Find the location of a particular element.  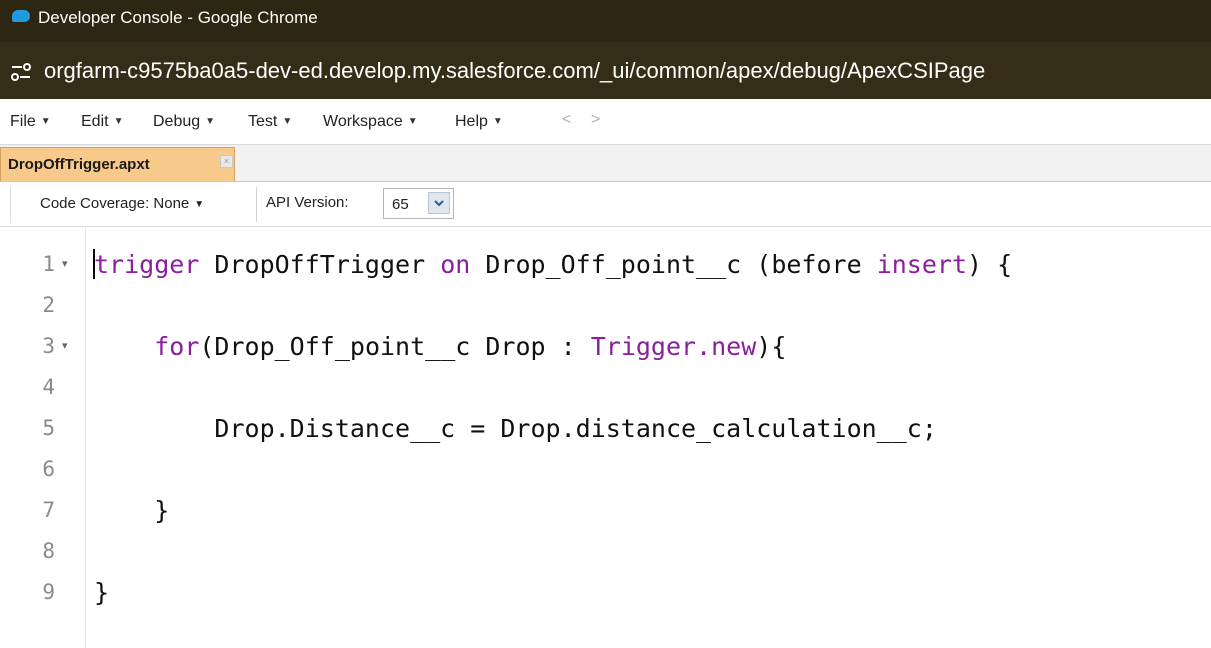

code-line: 9} is located at coordinates (605, 592).